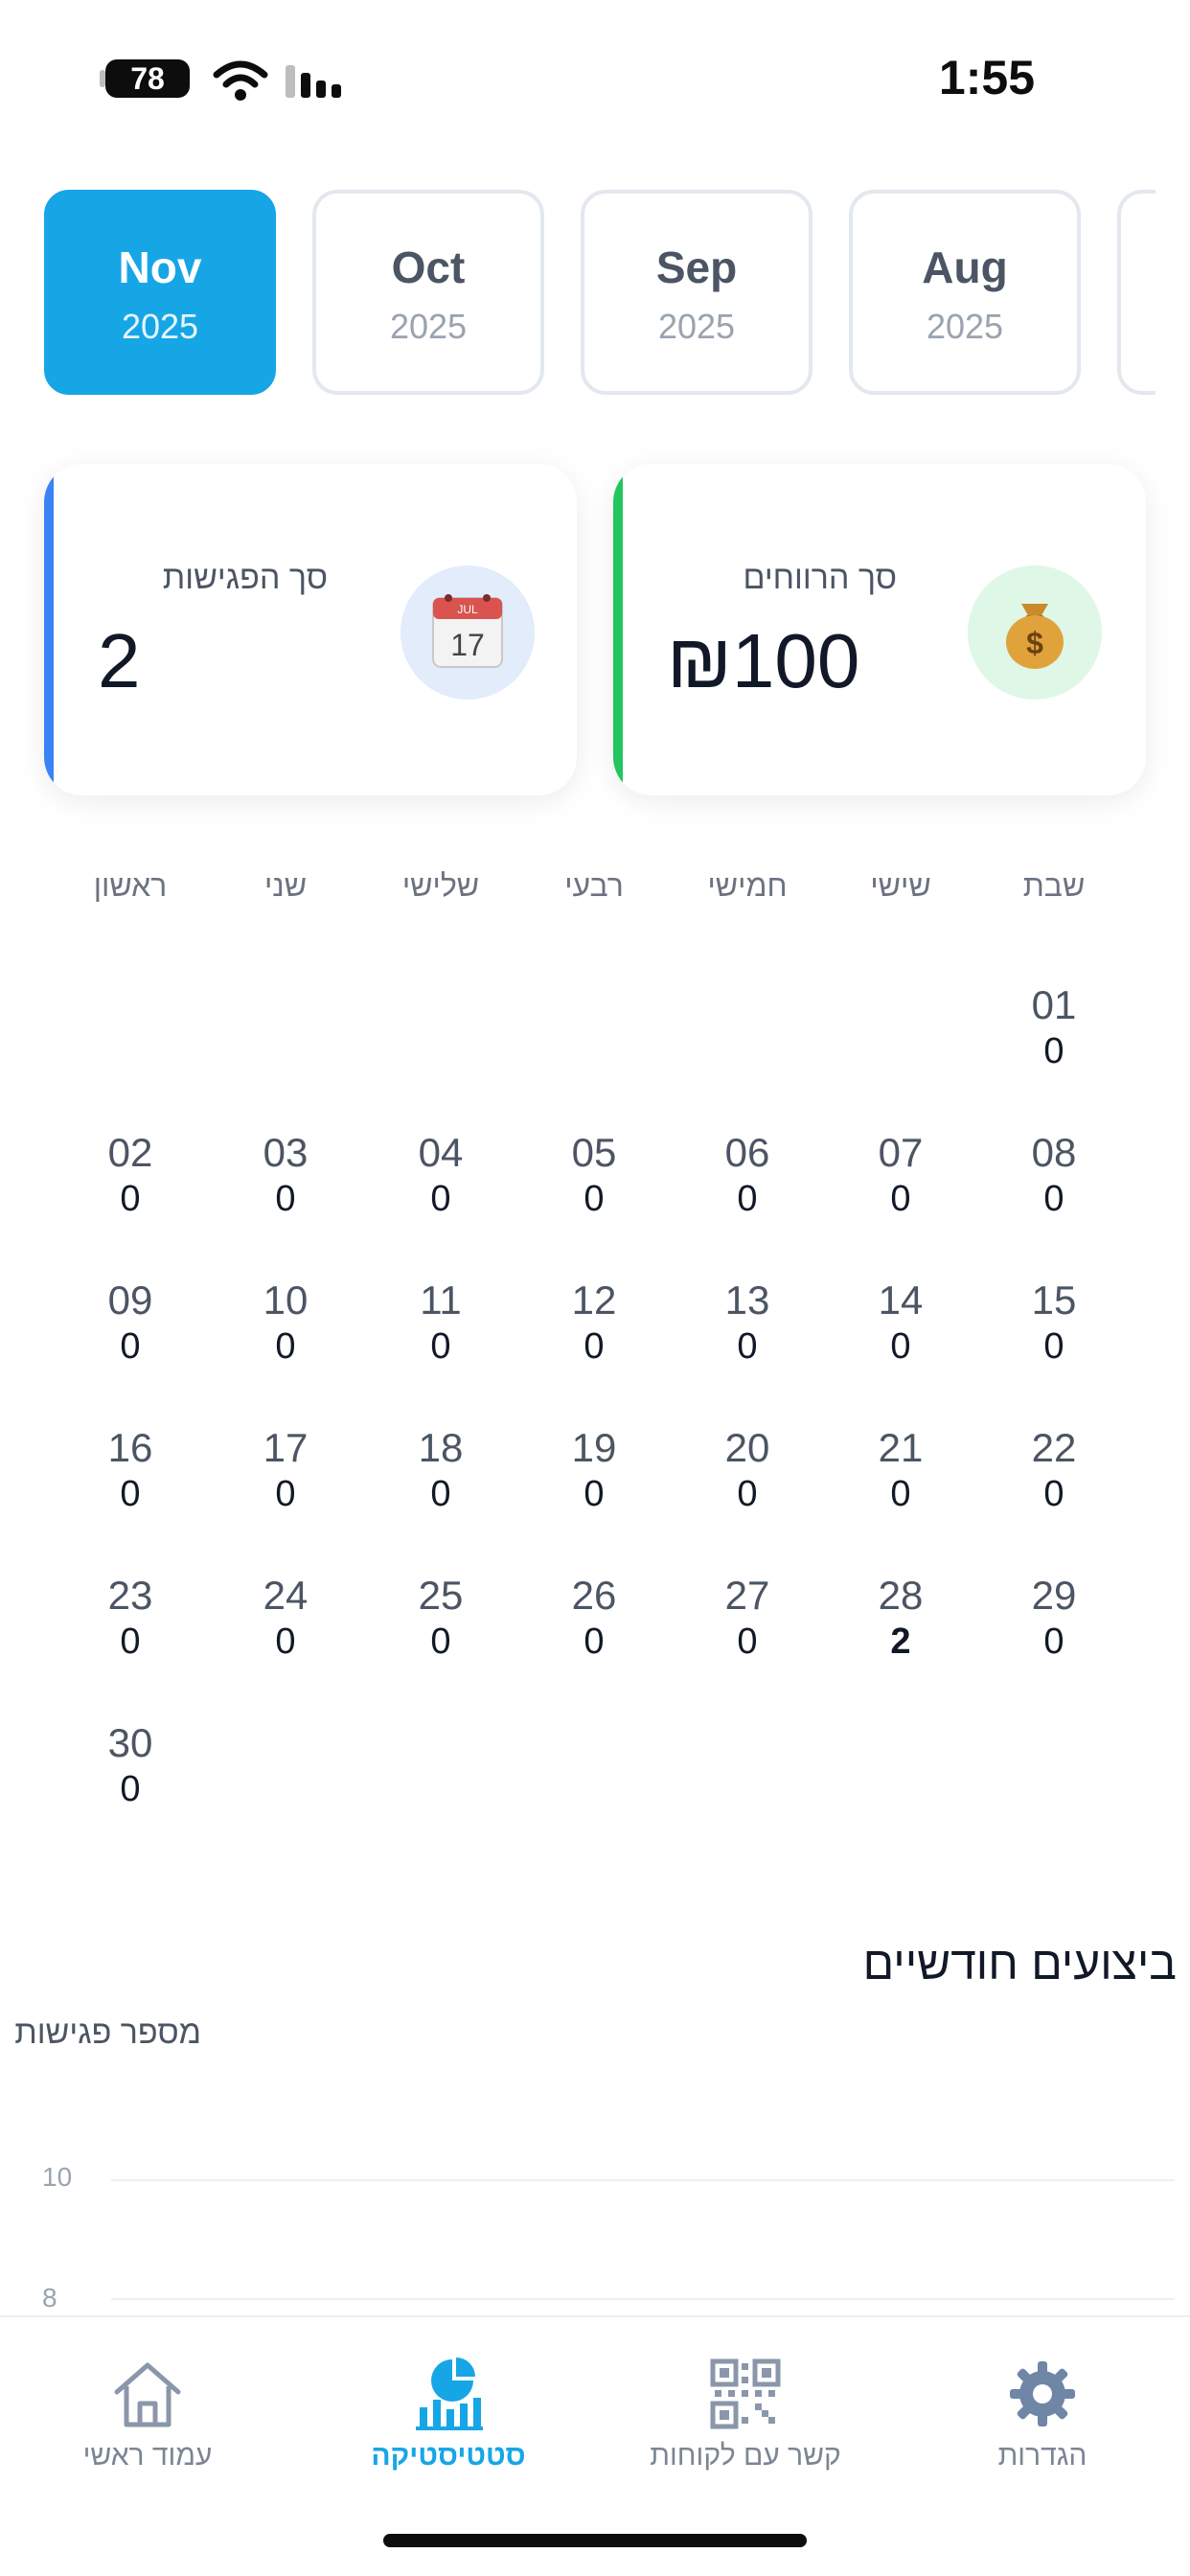  What do you see at coordinates (1042, 2456) in the screenshot?
I see `nav-label: הגדרות` at bounding box center [1042, 2456].